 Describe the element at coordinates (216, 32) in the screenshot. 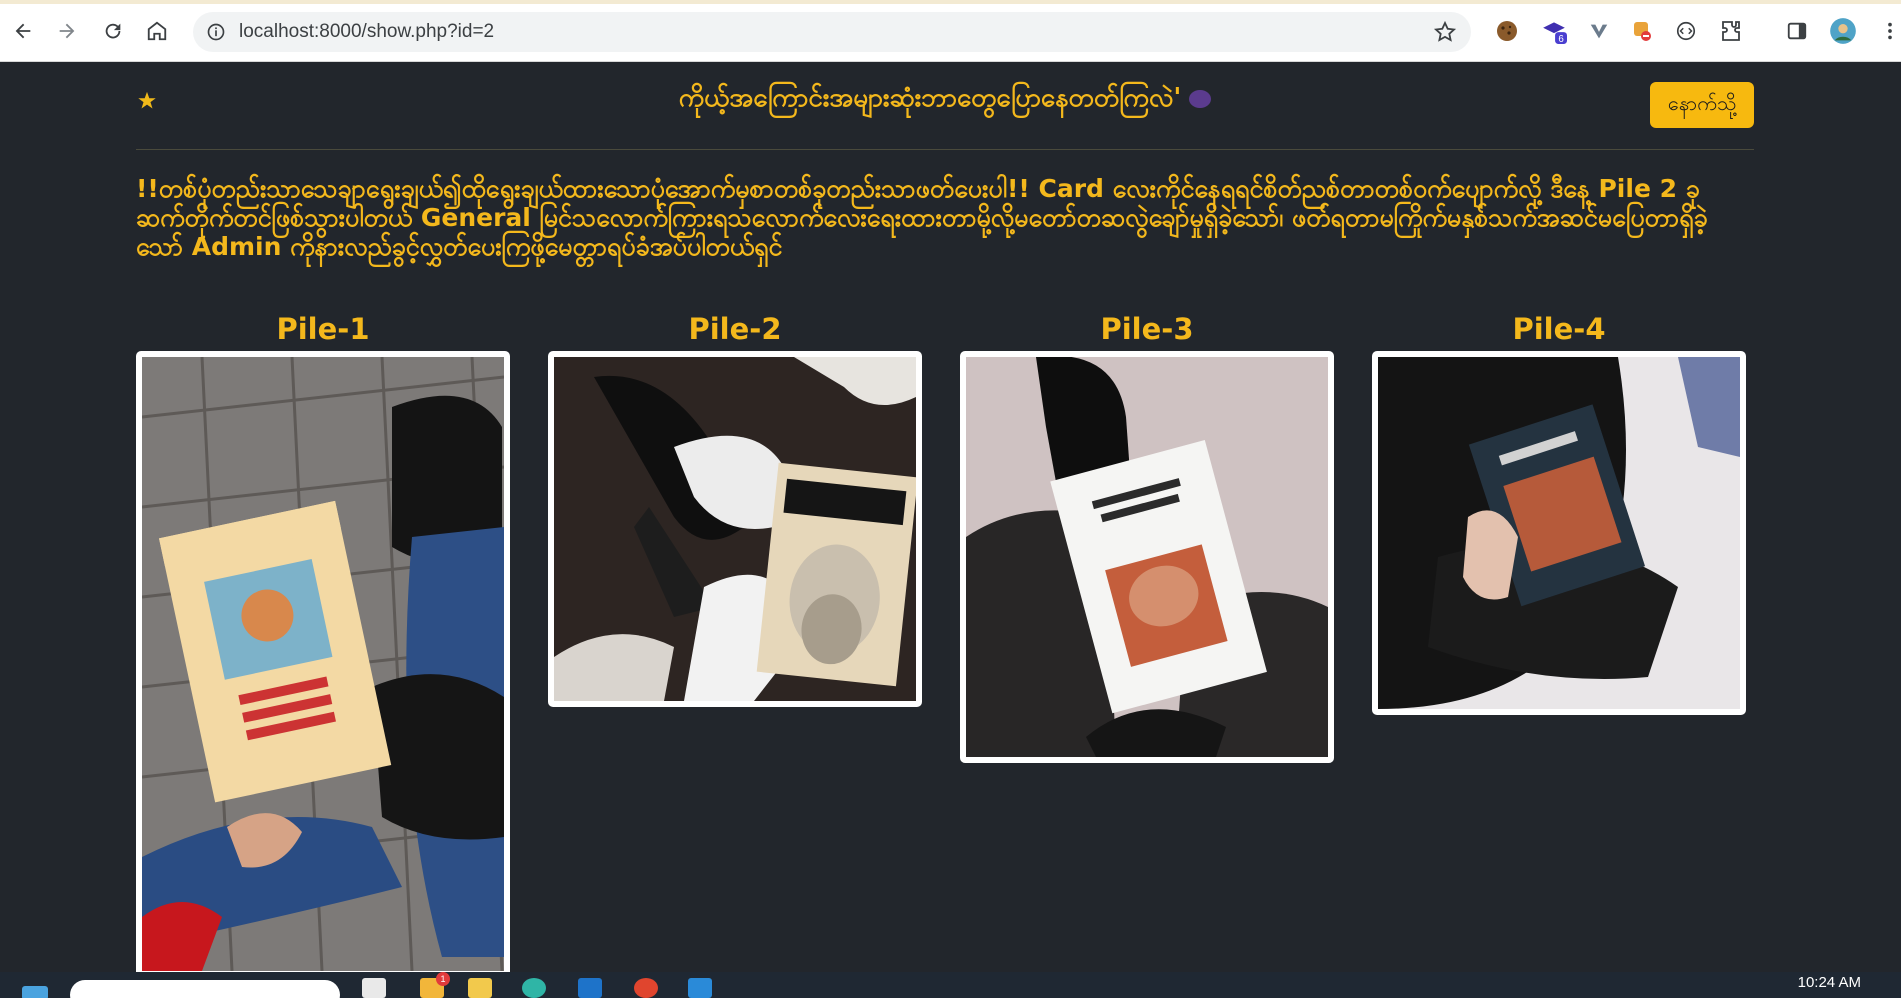

I see `site-info-icon` at that location.